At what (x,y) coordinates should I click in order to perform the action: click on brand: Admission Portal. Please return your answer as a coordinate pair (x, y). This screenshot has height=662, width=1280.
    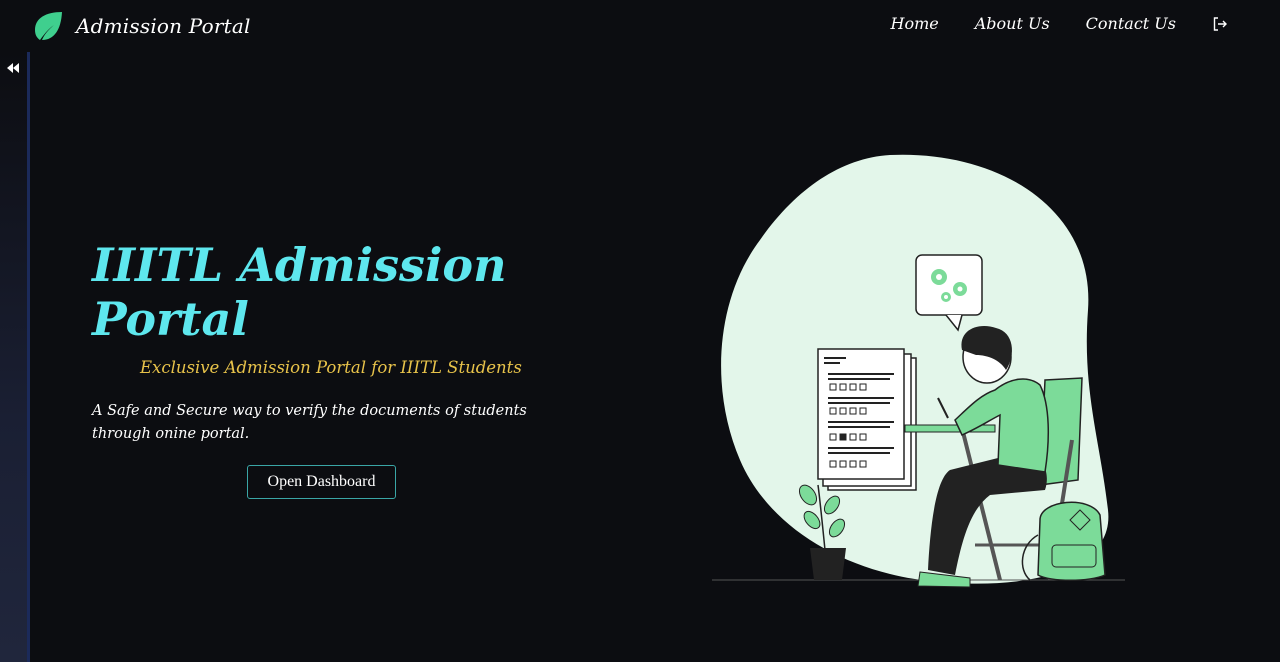
    Looking at the image, I should click on (141, 26).